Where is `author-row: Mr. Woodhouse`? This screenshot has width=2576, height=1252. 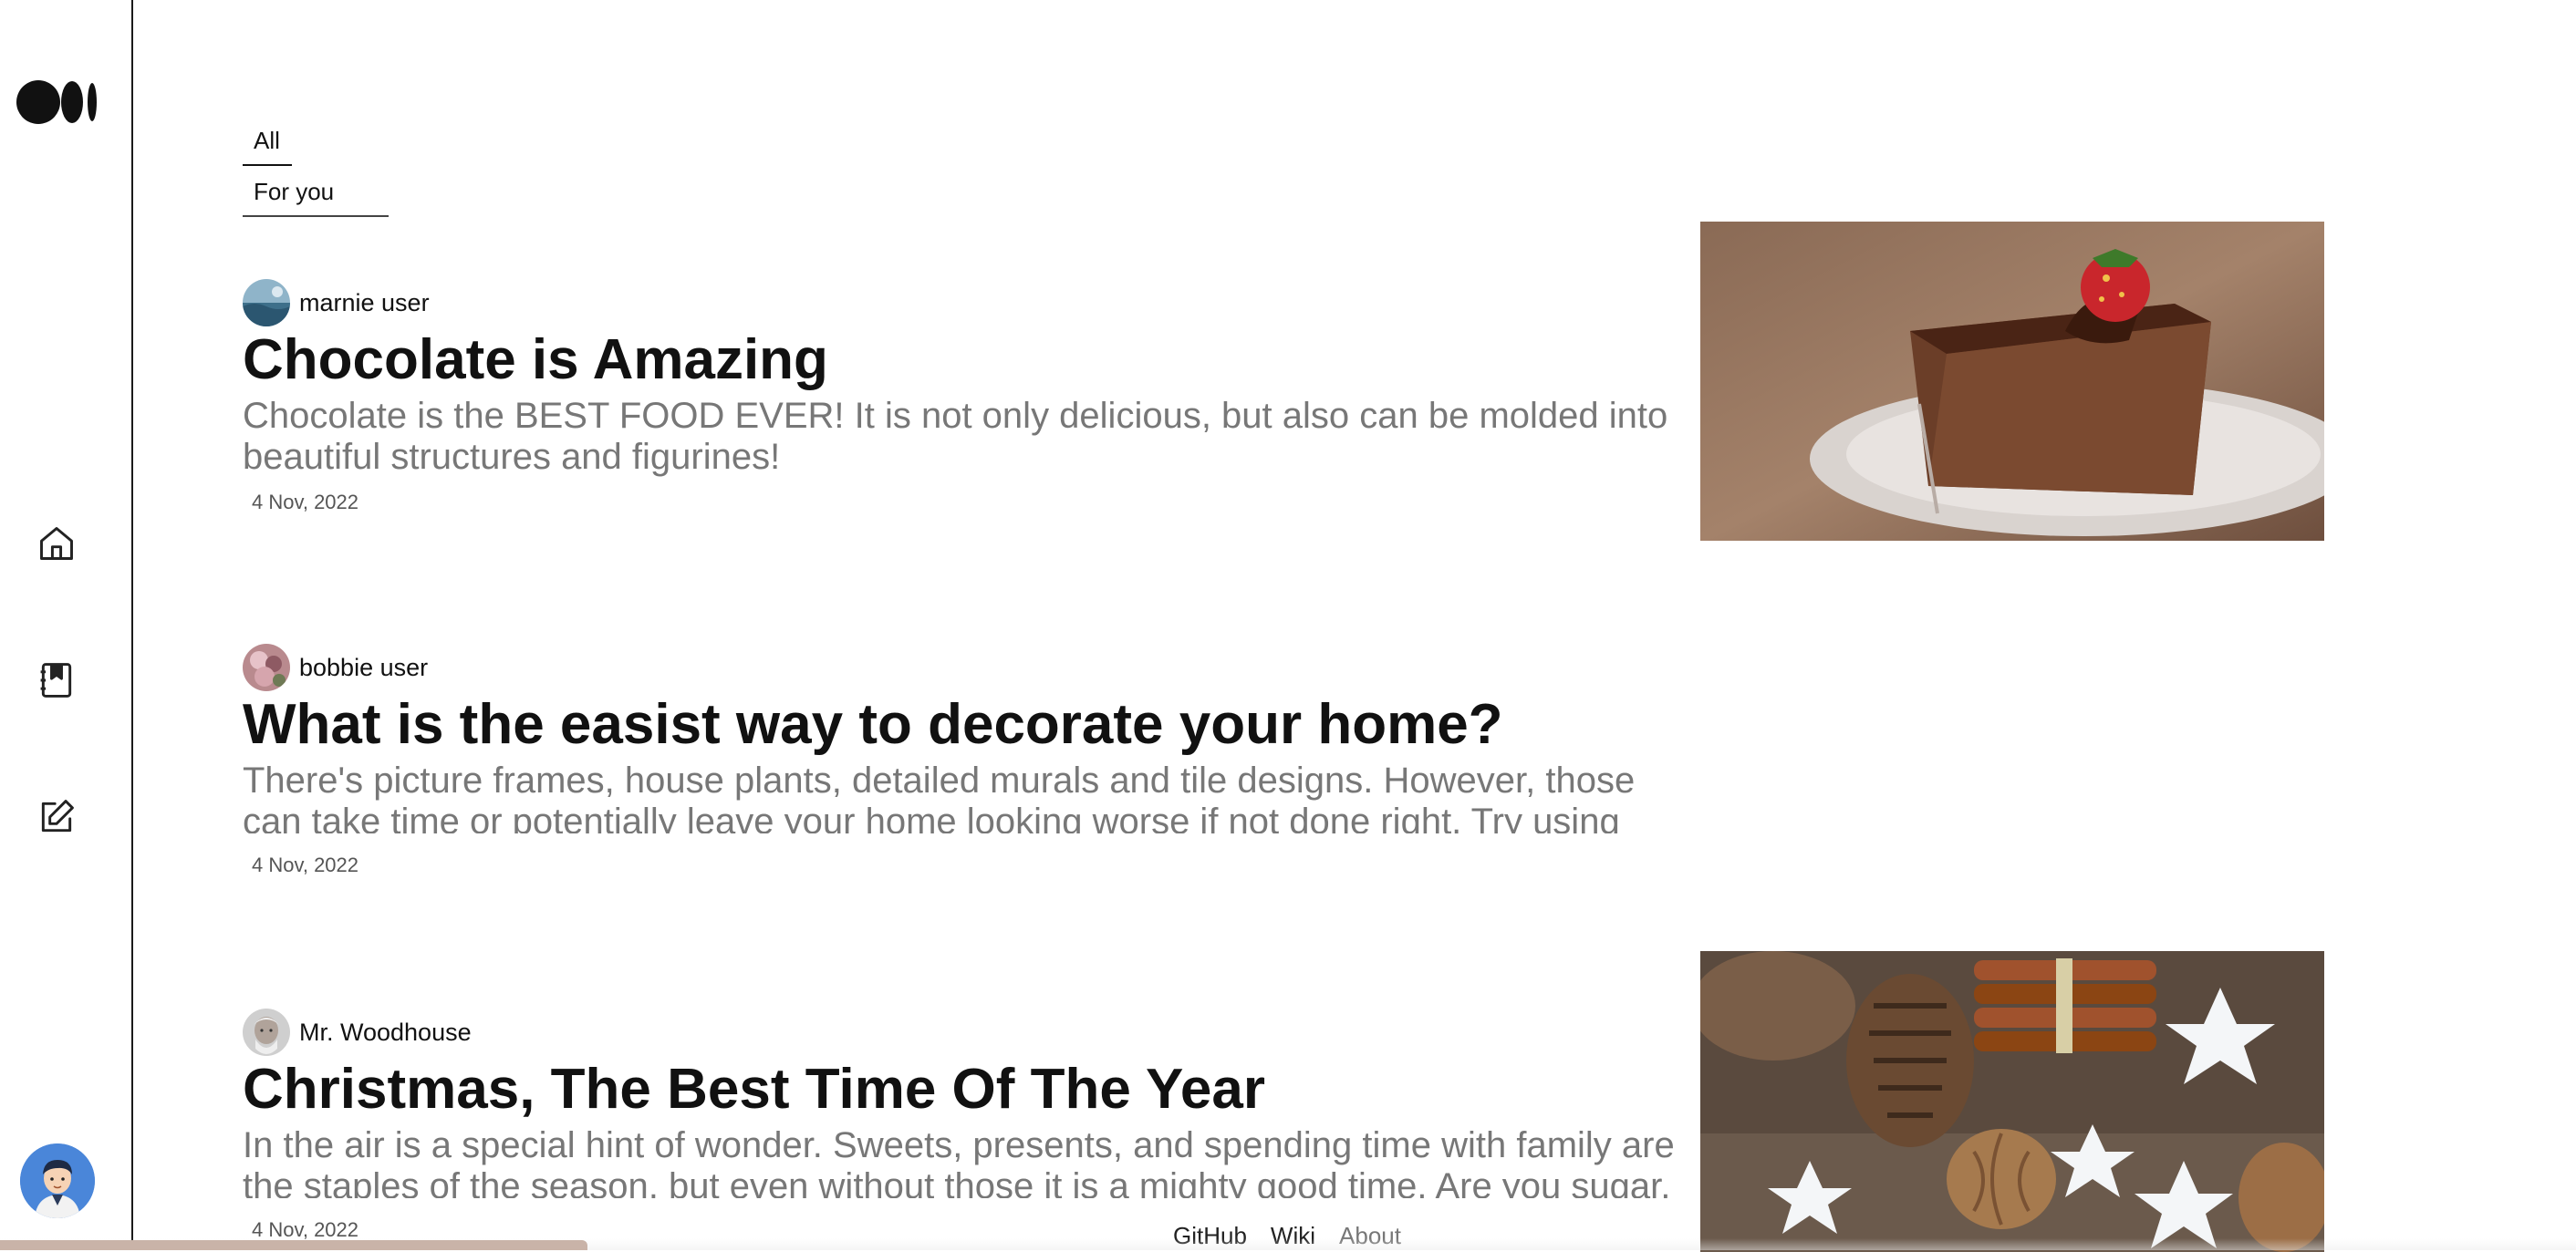
author-row: Mr. Woodhouse is located at coordinates (965, 1032).